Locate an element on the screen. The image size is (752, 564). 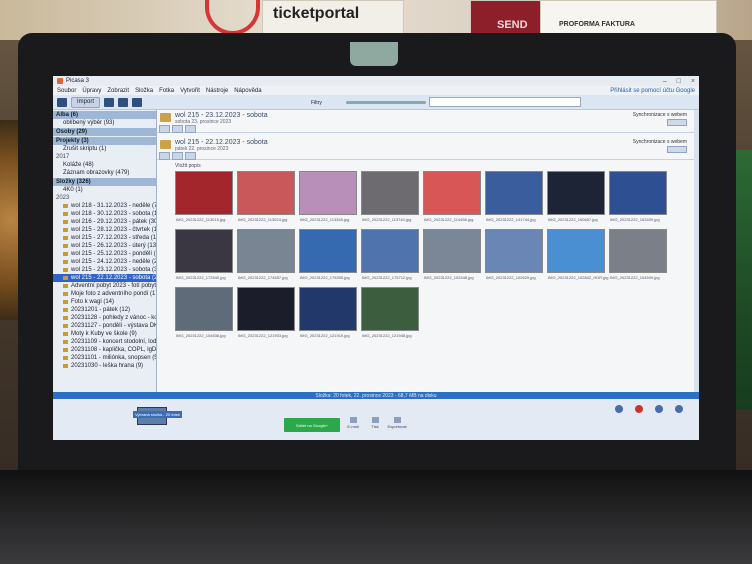
menu-tools: Nástroje is located at coordinates (217, 91).